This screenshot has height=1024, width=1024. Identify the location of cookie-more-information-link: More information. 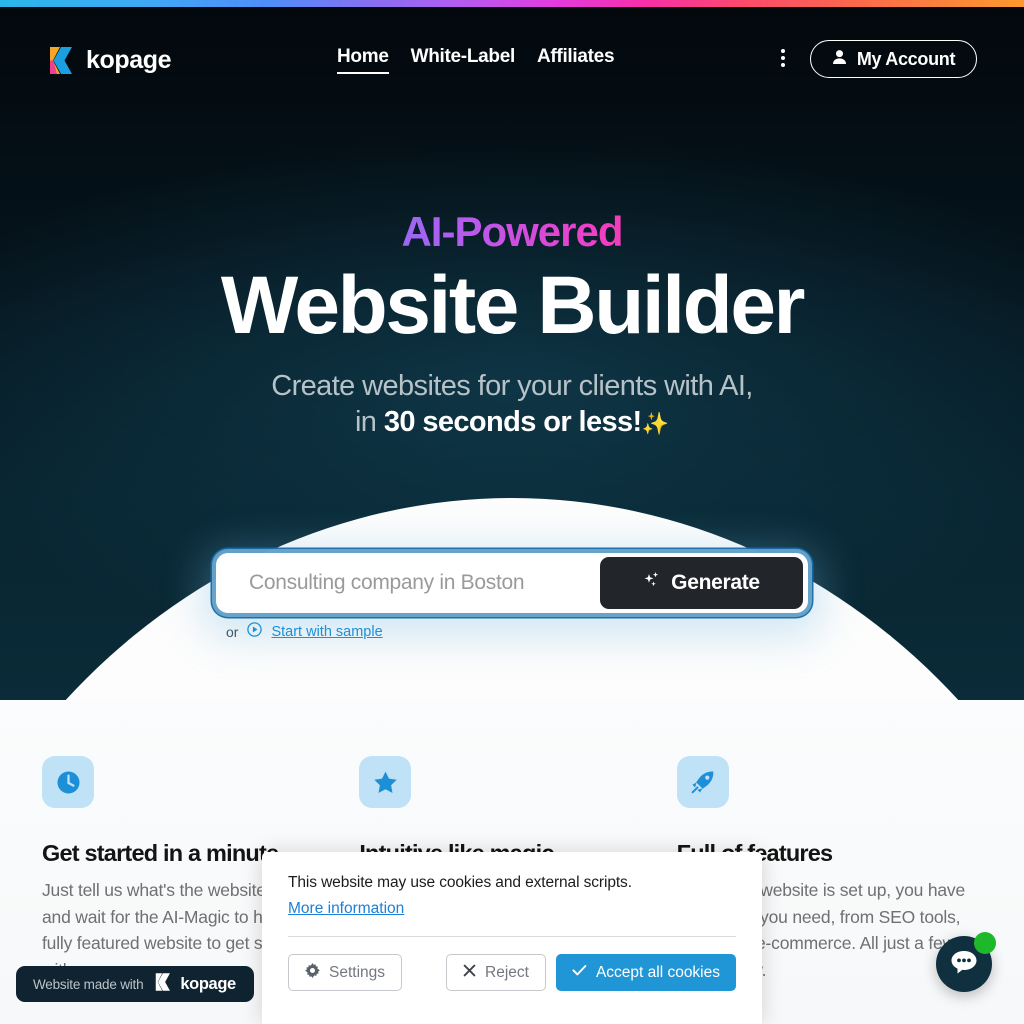
(346, 909).